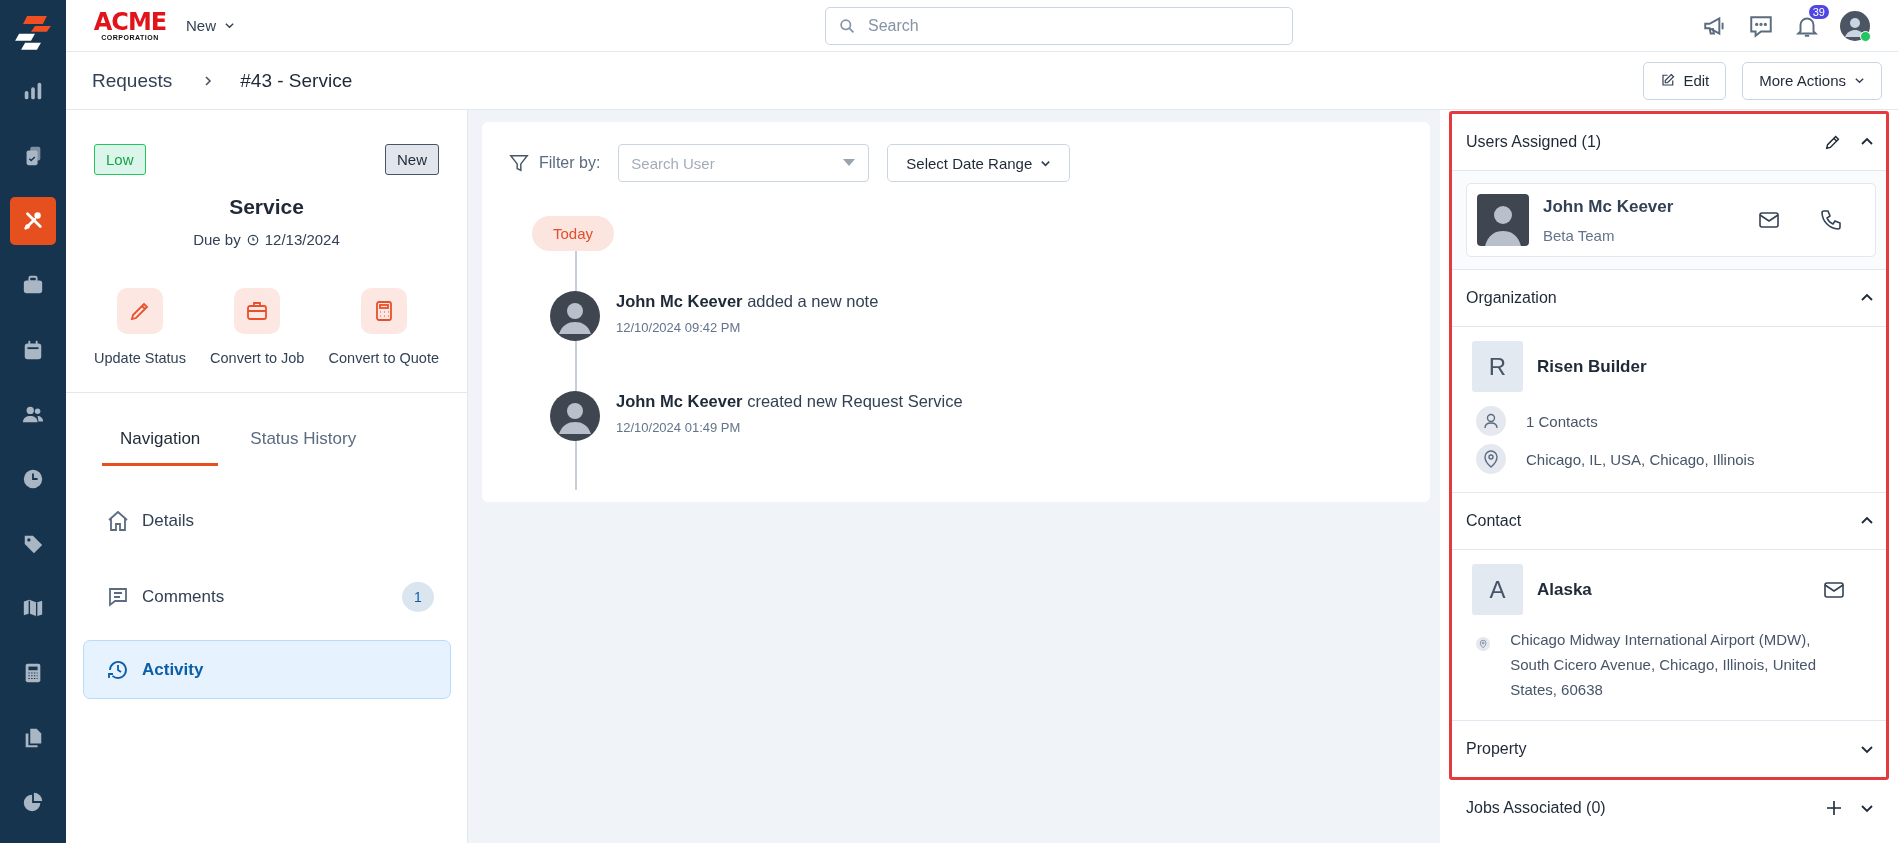  What do you see at coordinates (217, 239) in the screenshot?
I see `due-label: Due by` at bounding box center [217, 239].